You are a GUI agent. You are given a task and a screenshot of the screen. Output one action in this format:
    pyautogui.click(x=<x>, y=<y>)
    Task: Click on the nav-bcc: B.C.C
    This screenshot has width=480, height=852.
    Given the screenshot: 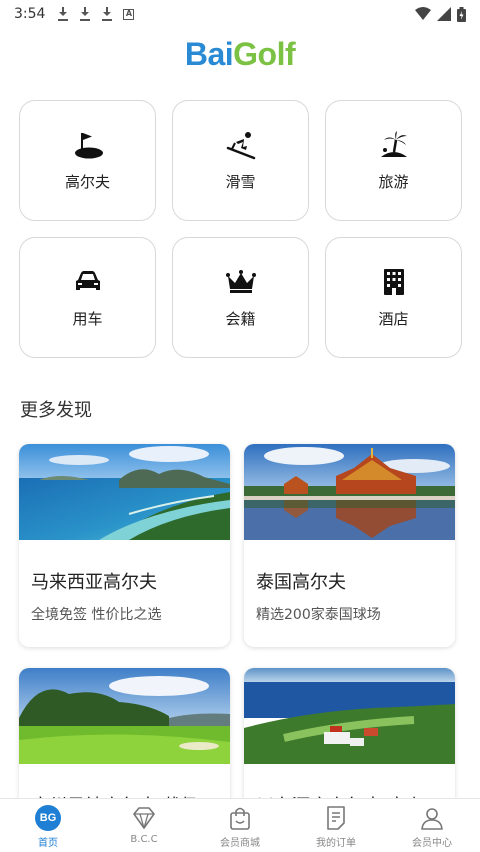 What is the action you would take?
    pyautogui.click(x=144, y=825)
    